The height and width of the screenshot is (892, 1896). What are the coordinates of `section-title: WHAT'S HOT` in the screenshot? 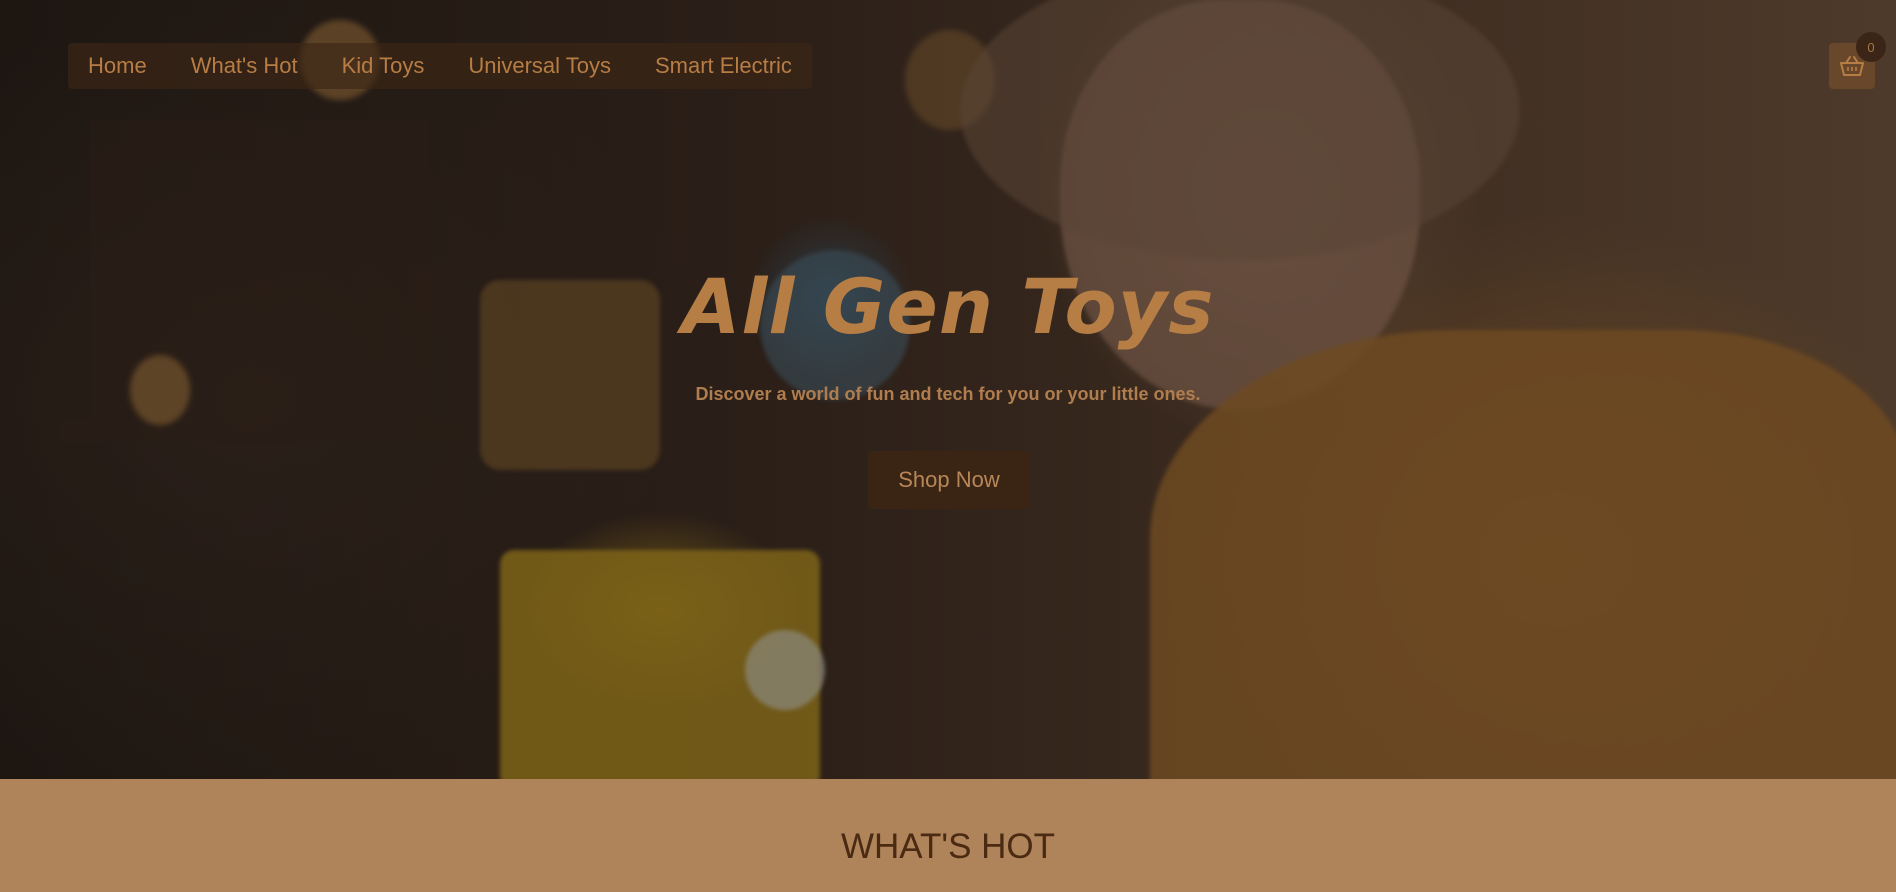 It's located at (948, 846).